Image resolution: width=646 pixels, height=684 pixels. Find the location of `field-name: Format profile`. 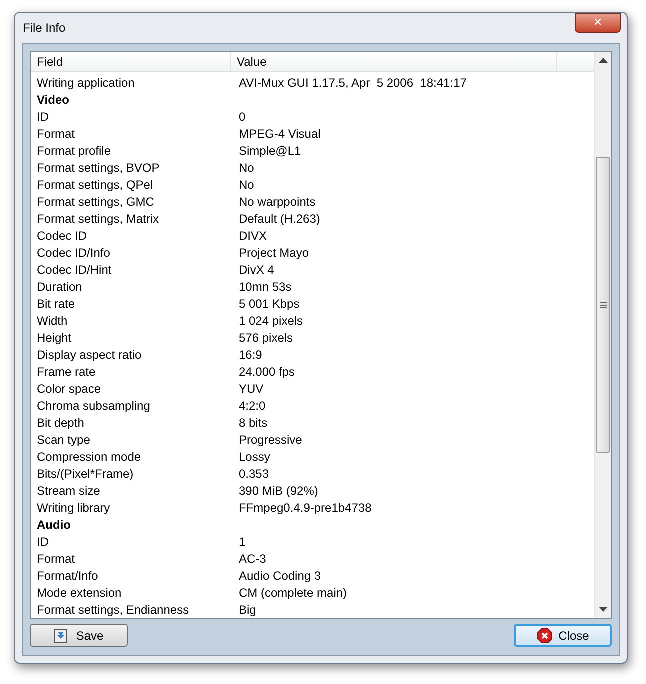

field-name: Format profile is located at coordinates (74, 151).